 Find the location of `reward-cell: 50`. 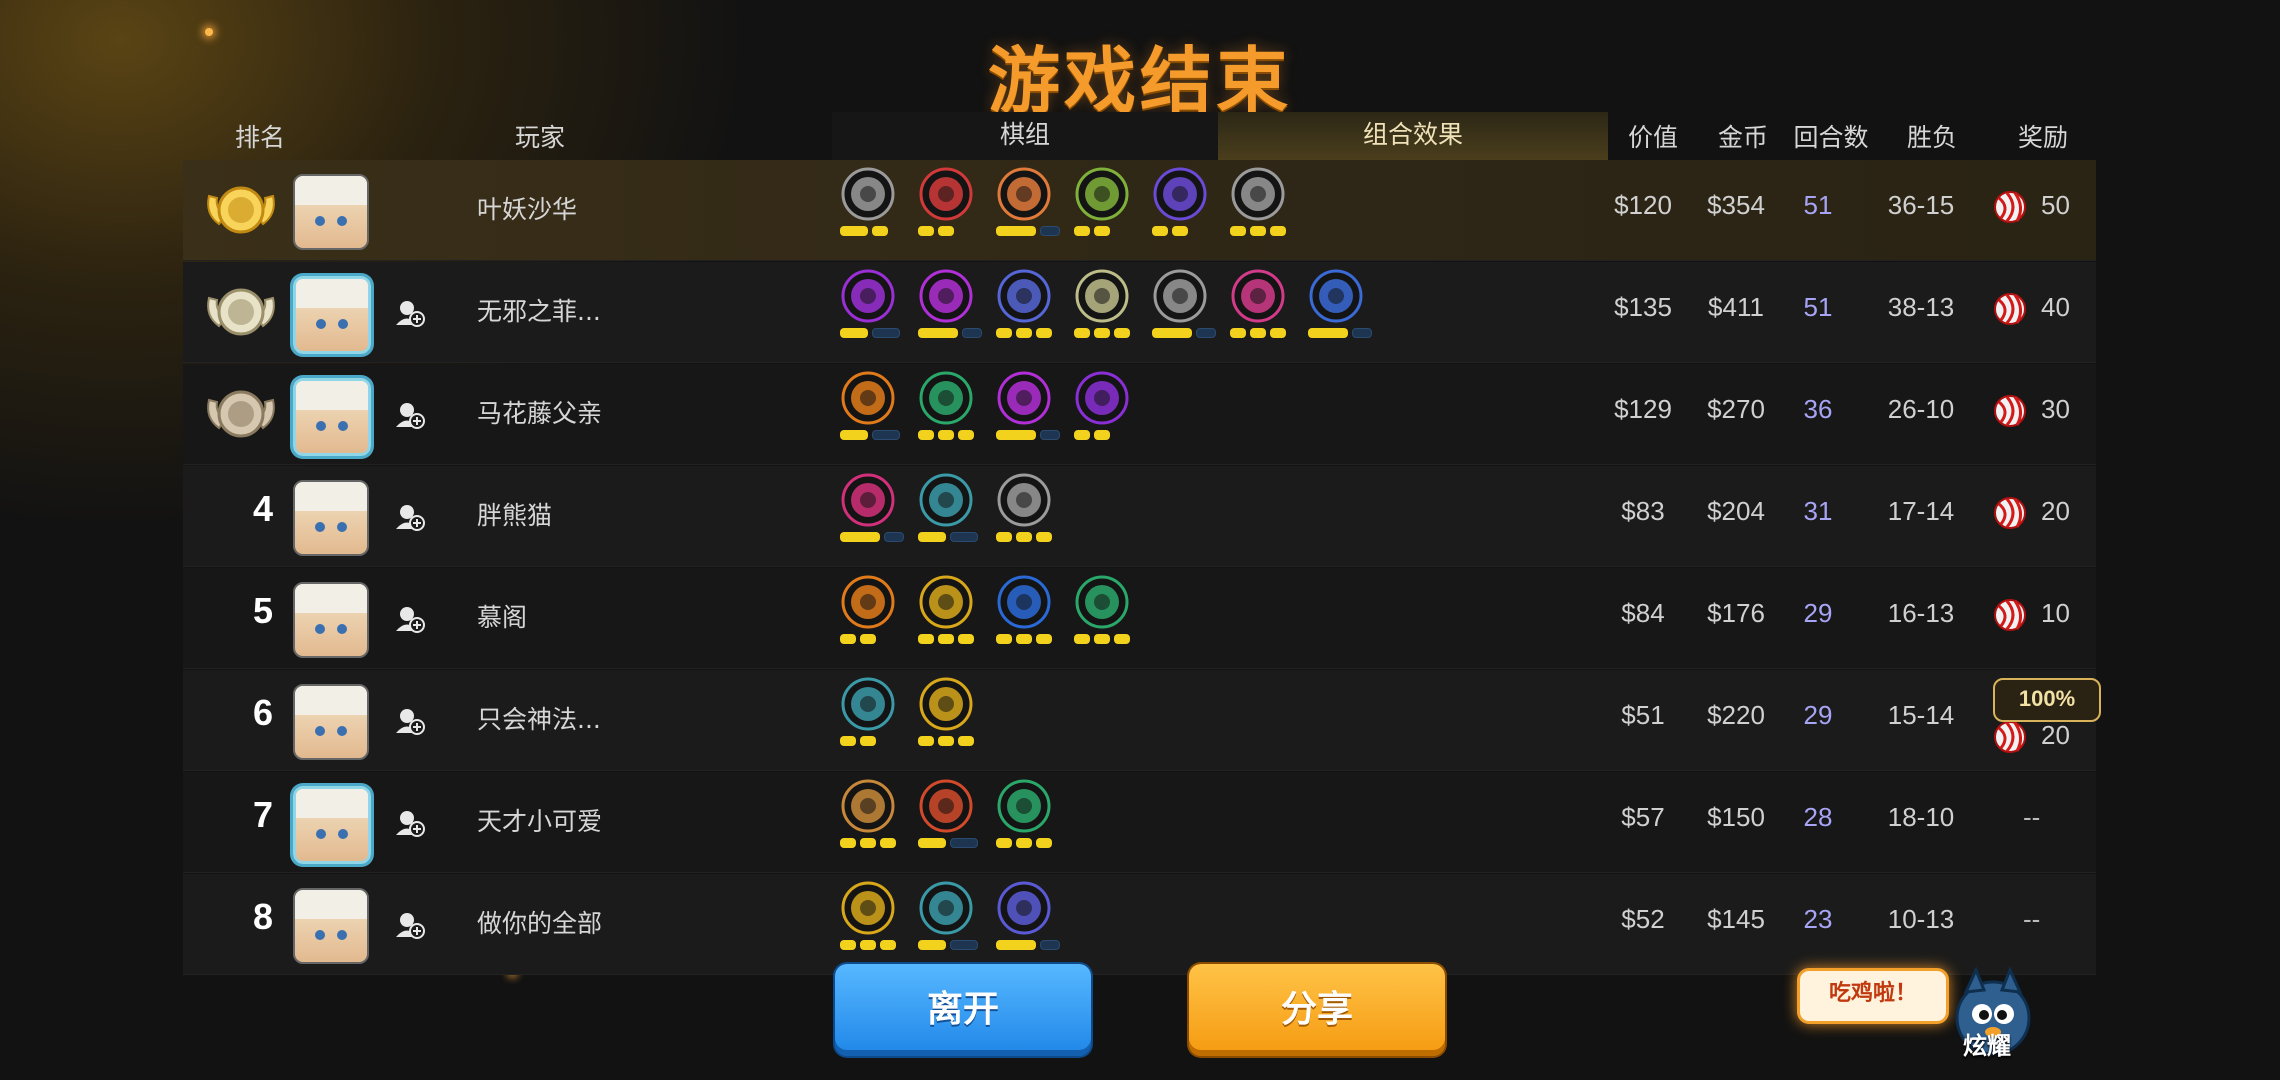

reward-cell: 50 is located at coordinates (2048, 208).